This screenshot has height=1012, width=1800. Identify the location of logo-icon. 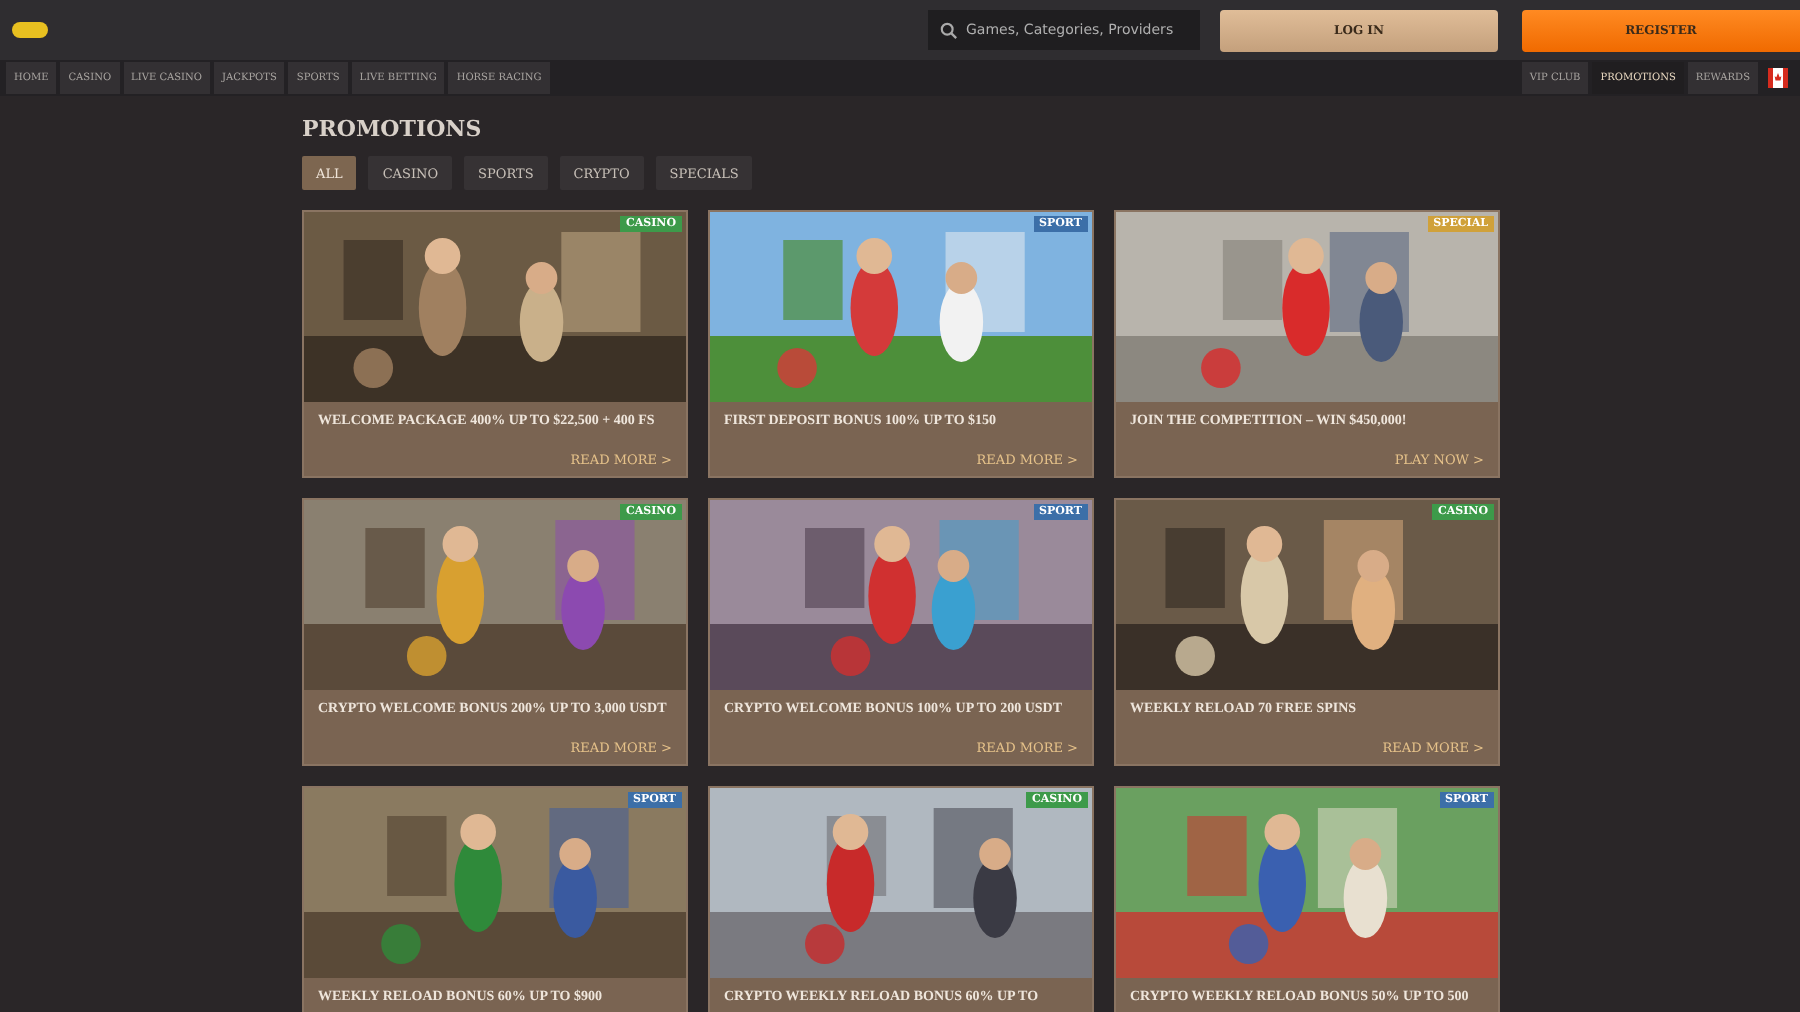
(30, 30).